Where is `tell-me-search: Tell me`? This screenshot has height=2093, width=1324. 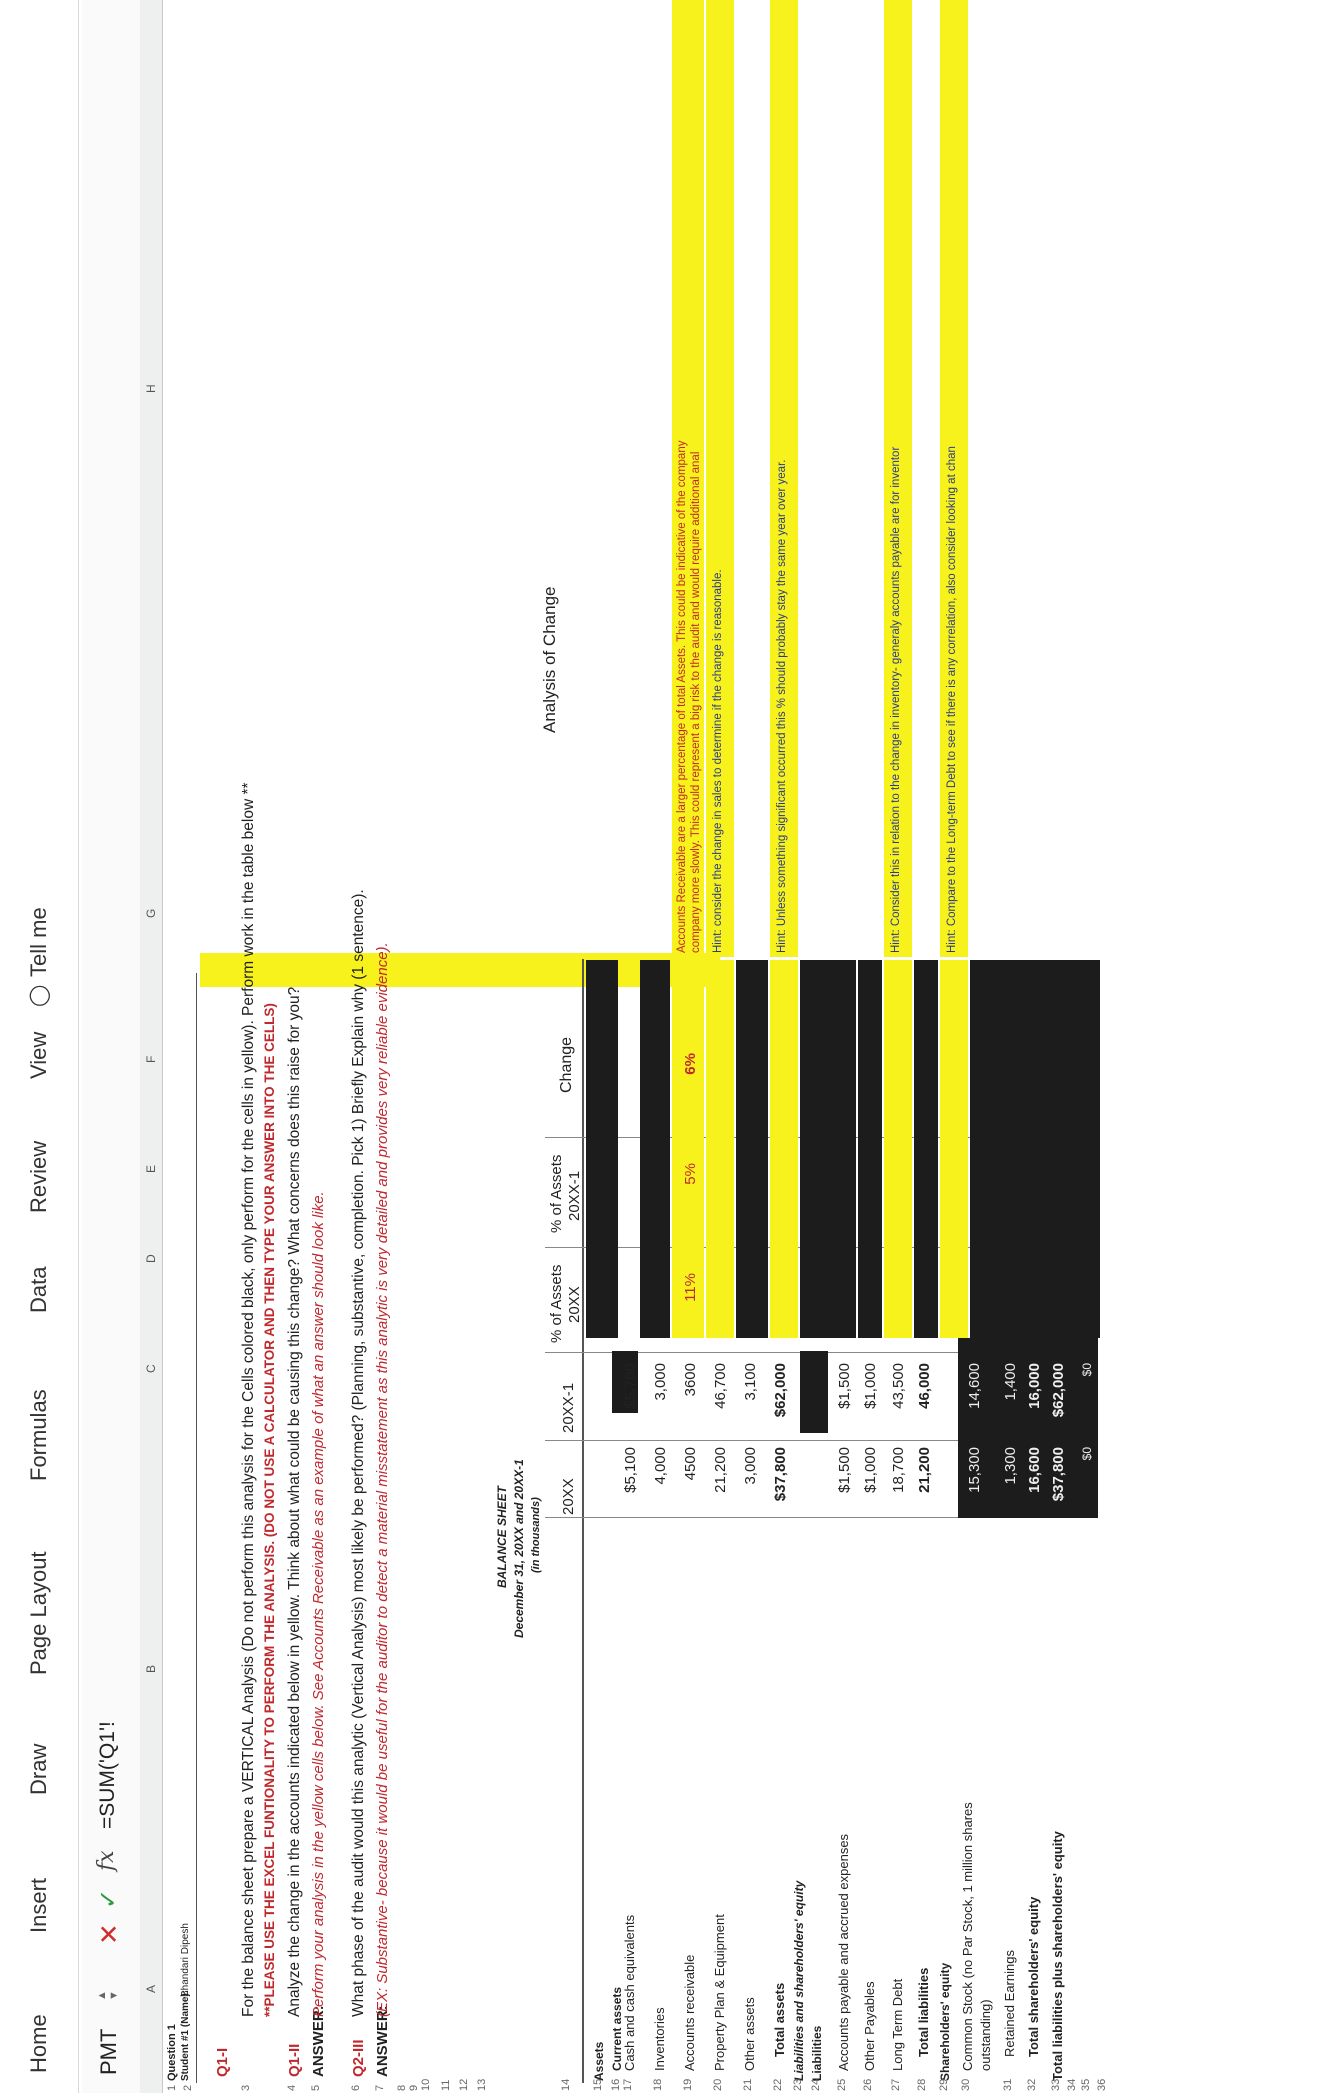
tell-me-search: Tell me is located at coordinates (39, 942).